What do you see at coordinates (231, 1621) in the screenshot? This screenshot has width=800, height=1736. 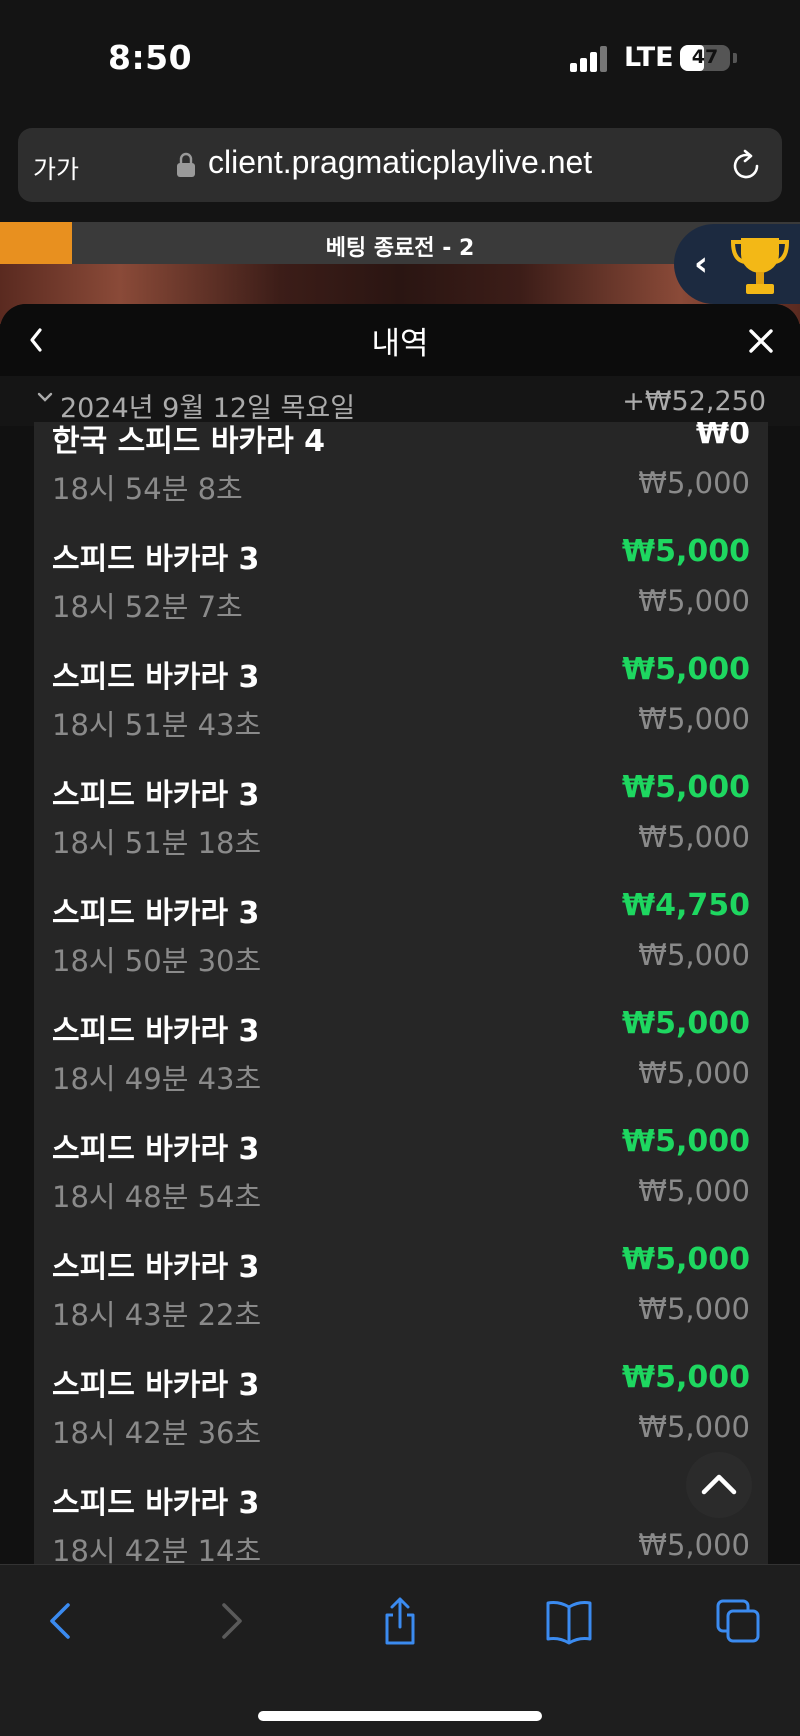 I see `forward-arrow-icon` at bounding box center [231, 1621].